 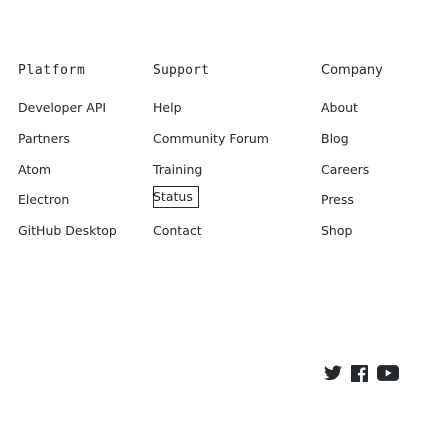 What do you see at coordinates (335, 139) in the screenshot?
I see `link-blog: Blog` at bounding box center [335, 139].